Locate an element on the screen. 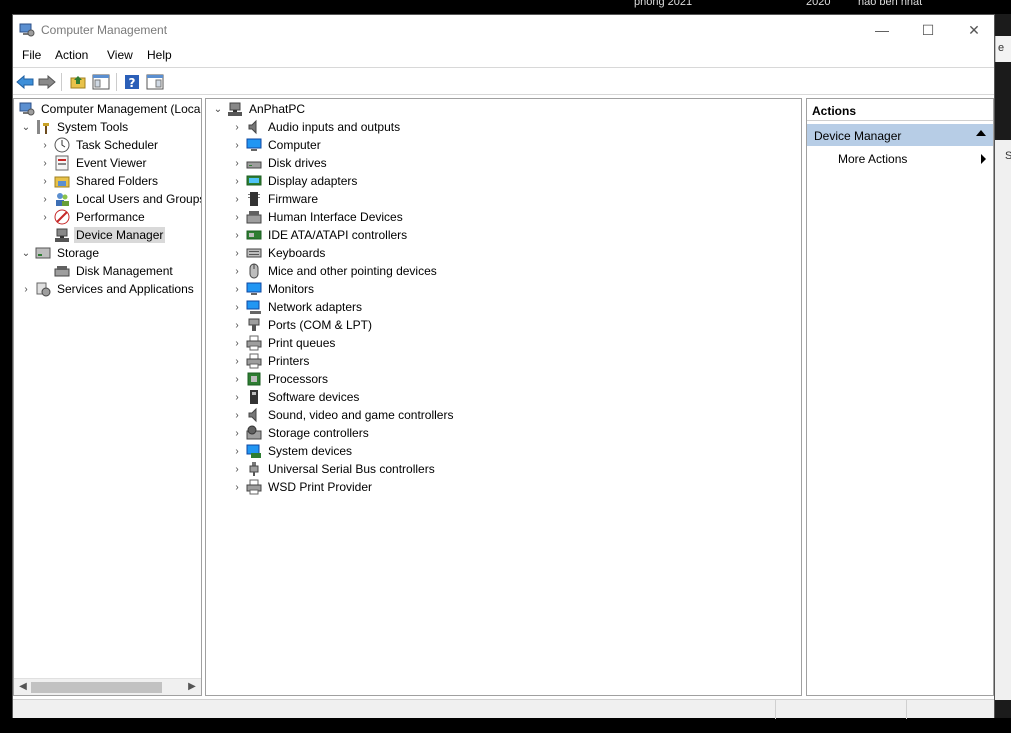 This screenshot has width=1011, height=733. menu-file: File is located at coordinates (31, 55).